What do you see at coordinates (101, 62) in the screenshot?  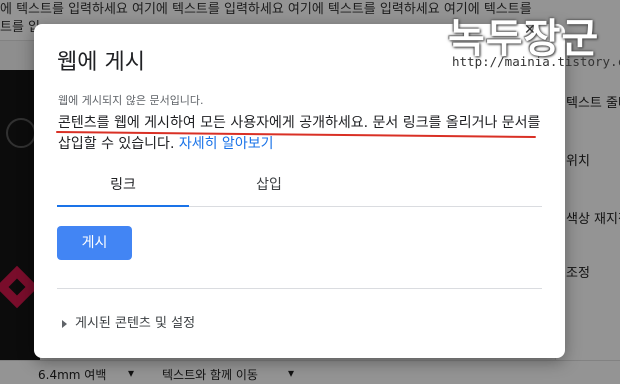 I see `dialog-title: 웹에 게시` at bounding box center [101, 62].